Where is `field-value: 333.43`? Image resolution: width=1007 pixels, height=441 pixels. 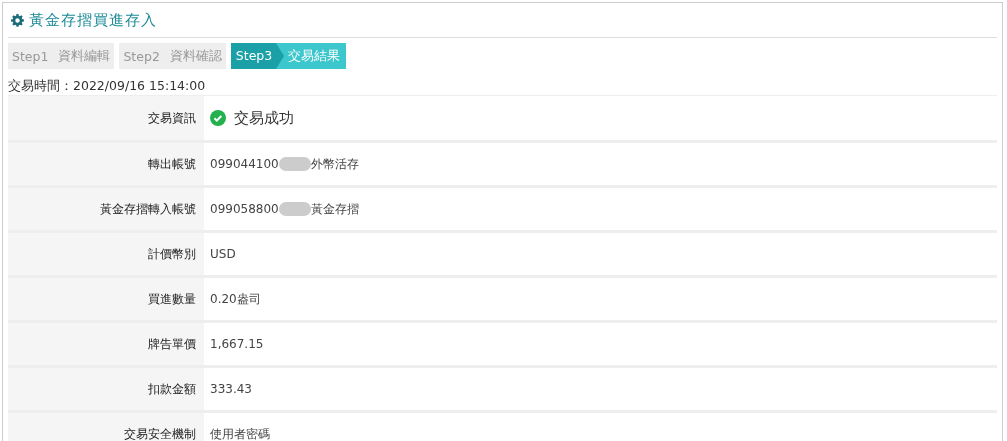 field-value: 333.43 is located at coordinates (231, 389).